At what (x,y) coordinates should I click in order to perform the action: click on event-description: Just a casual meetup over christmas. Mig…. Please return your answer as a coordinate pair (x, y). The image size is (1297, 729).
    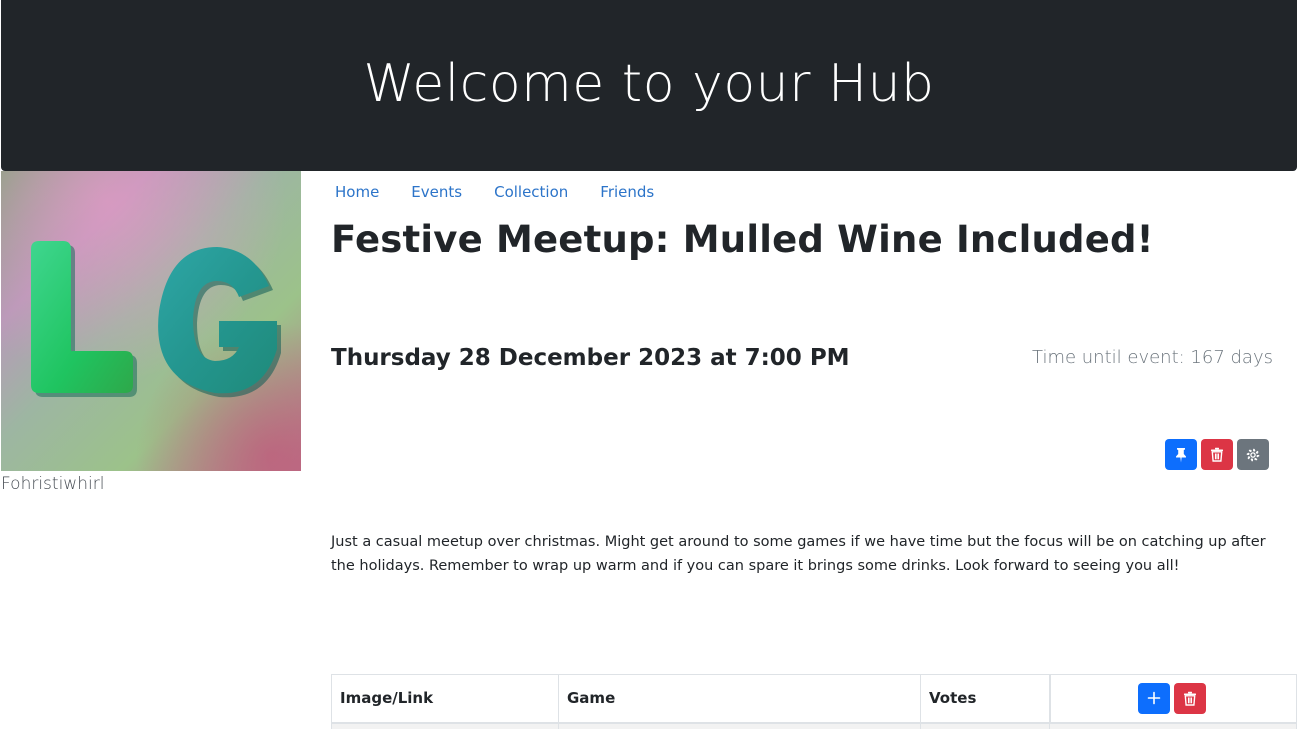
    Looking at the image, I should click on (798, 554).